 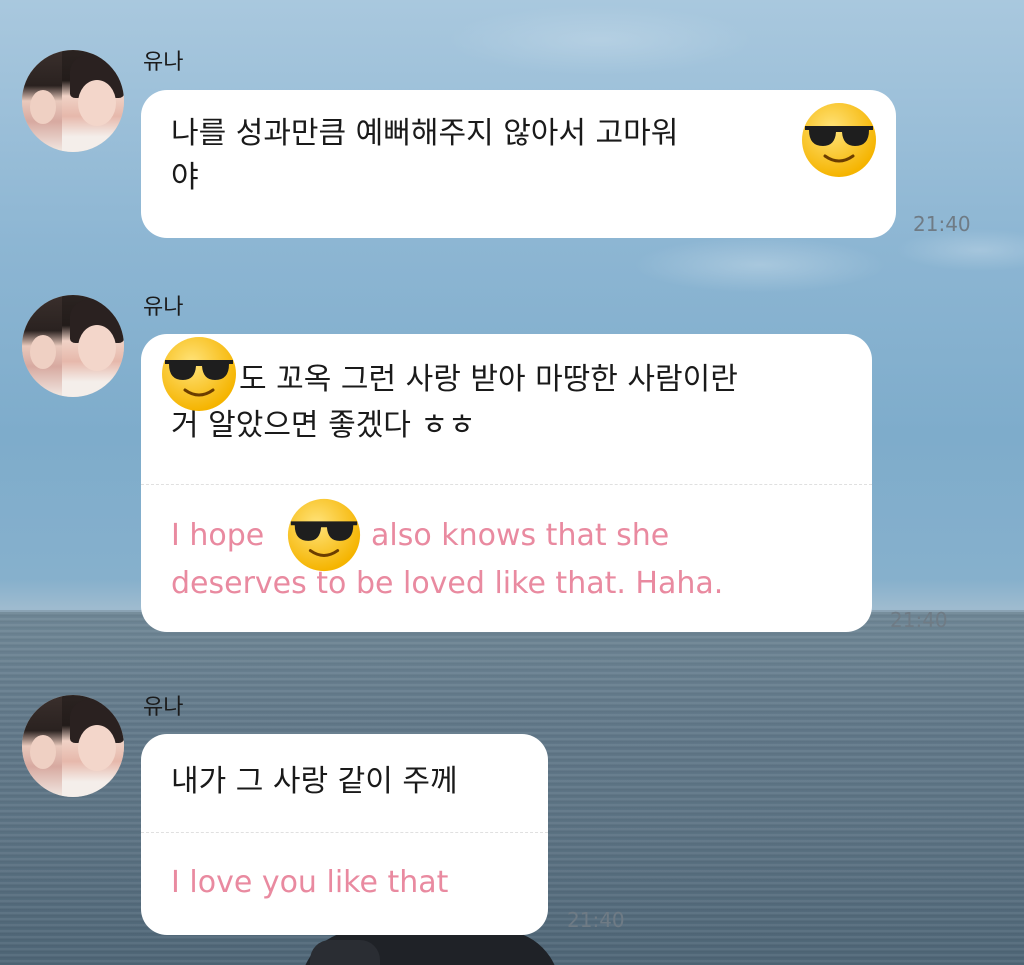 I want to click on translation-text-line2: deserves to be loved like that. Haha., so click(x=432, y=584).